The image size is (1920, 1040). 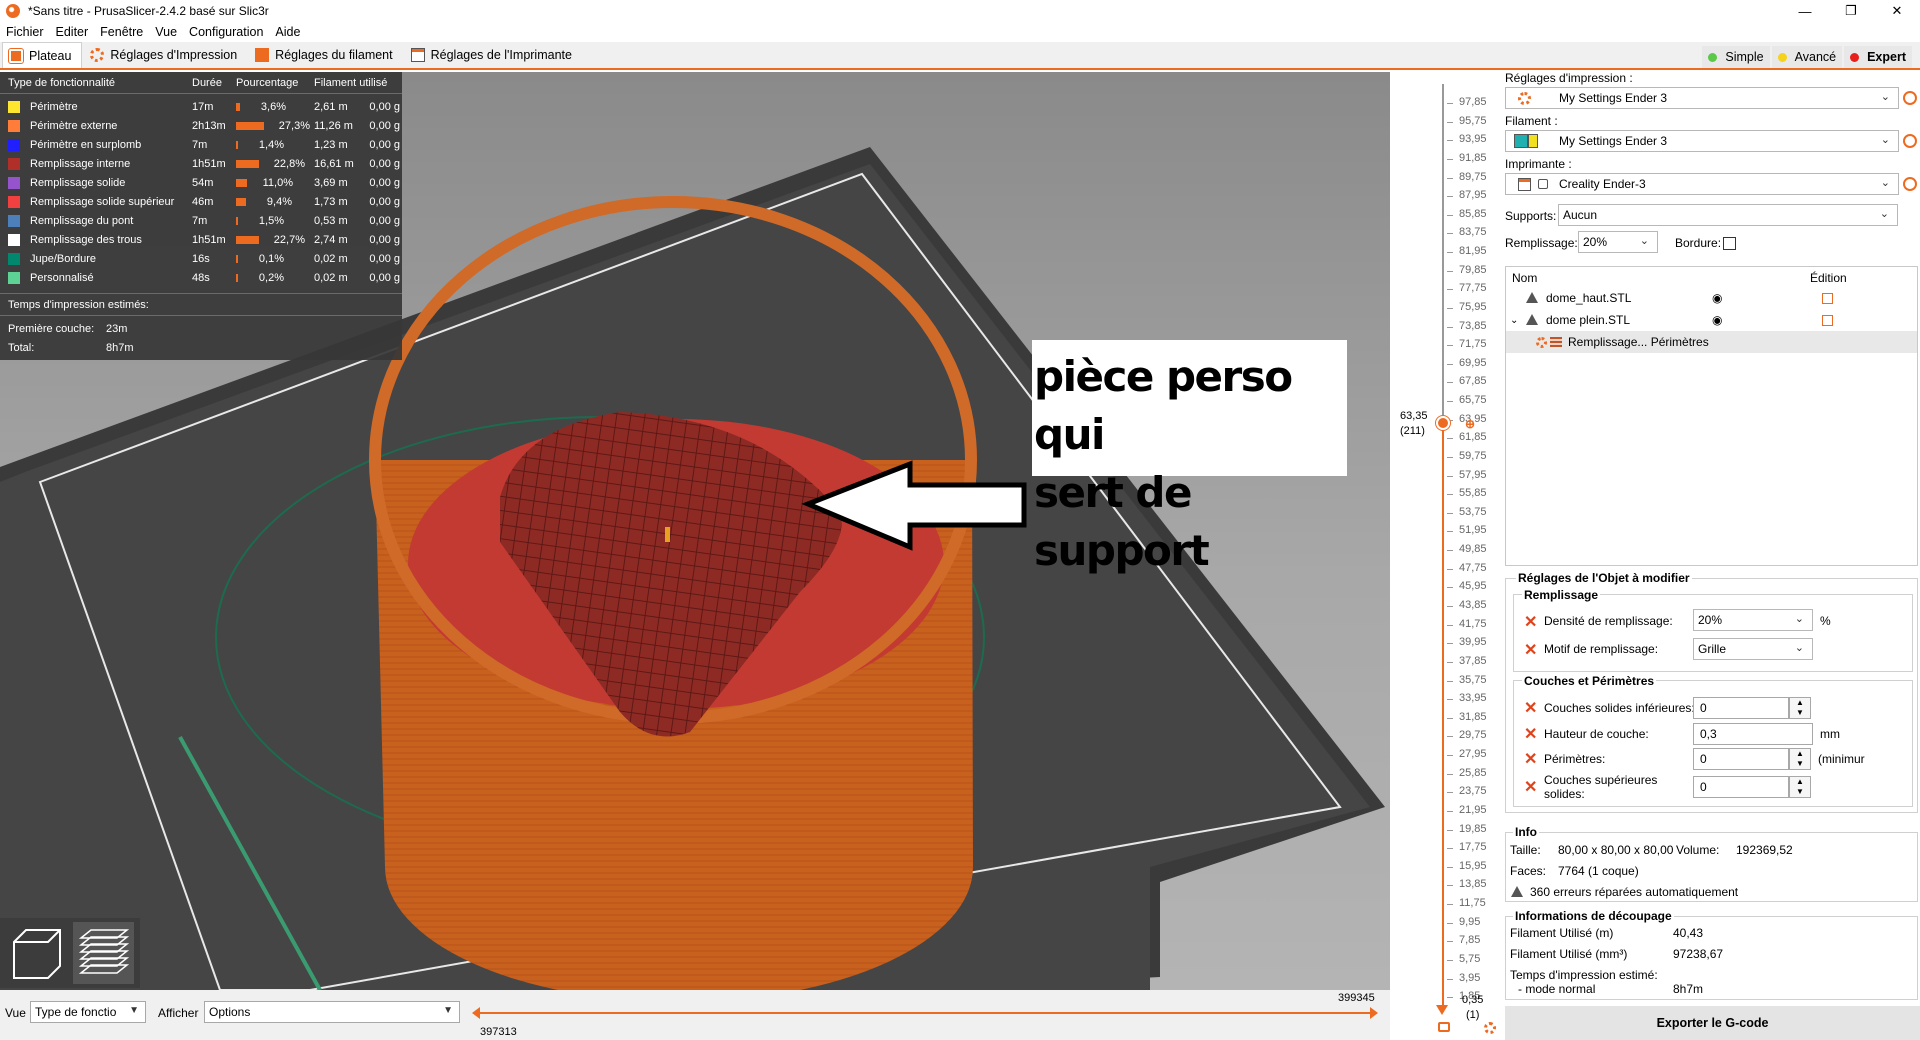 I want to click on layer-tick-label: 17,75, so click(x=1473, y=847).